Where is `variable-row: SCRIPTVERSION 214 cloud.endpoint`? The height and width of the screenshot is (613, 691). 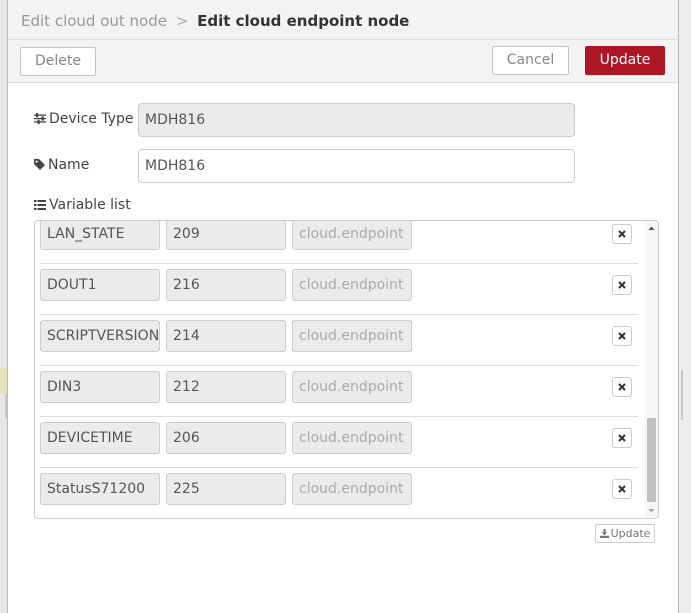 variable-row: SCRIPTVERSION 214 cloud.endpoint is located at coordinates (339, 340).